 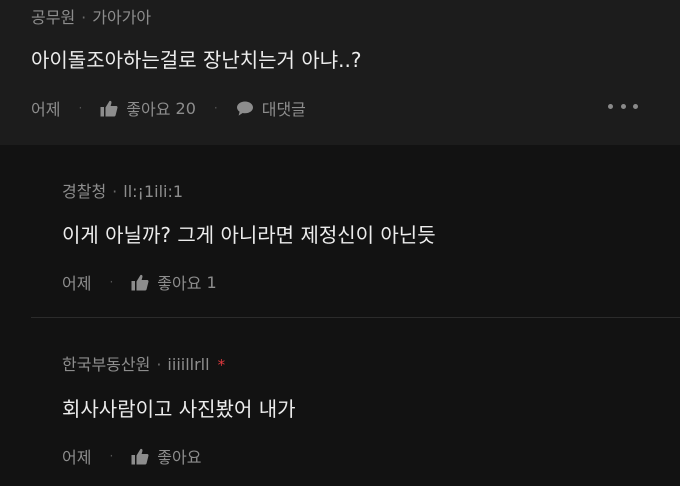 I want to click on reply-label: 대댓글, so click(x=283, y=109).